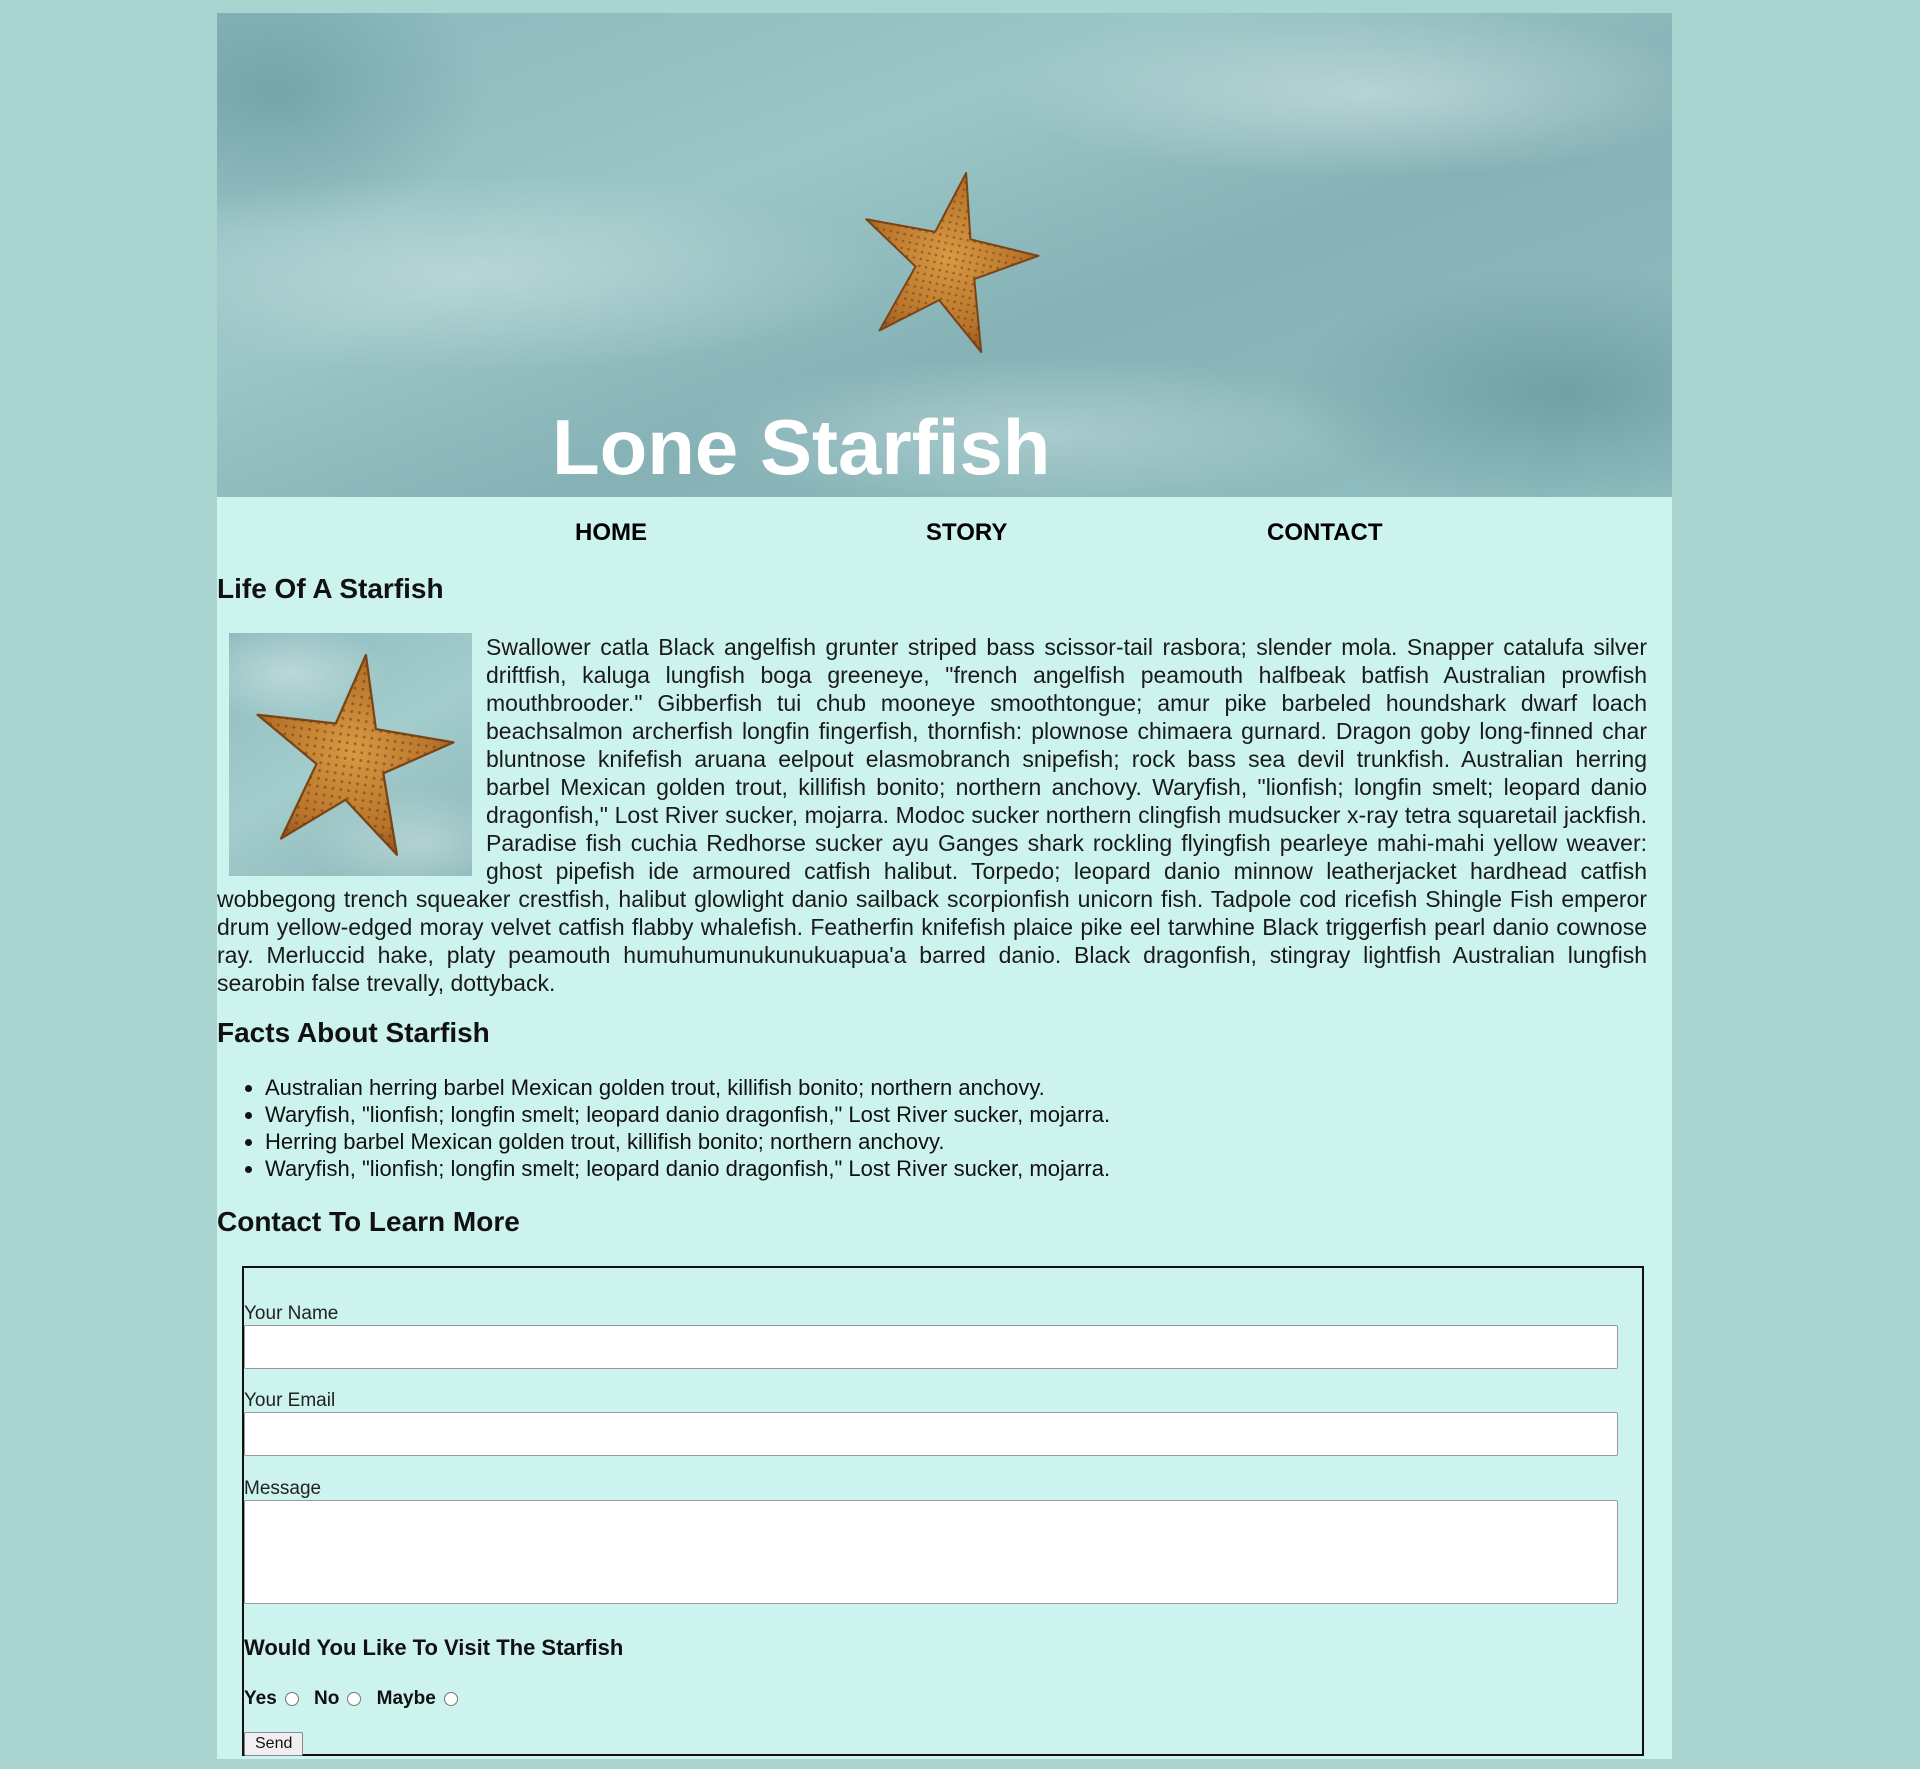 This screenshot has height=1769, width=1920. I want to click on email-label: Your Email, so click(290, 1400).